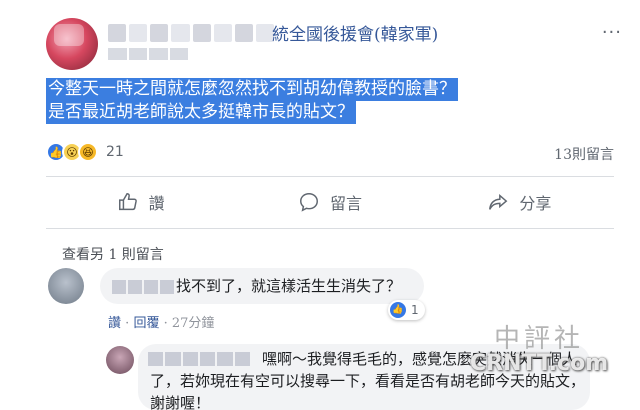 The height and width of the screenshot is (410, 640). What do you see at coordinates (120, 360) in the screenshot?
I see `replier-avatar` at bounding box center [120, 360].